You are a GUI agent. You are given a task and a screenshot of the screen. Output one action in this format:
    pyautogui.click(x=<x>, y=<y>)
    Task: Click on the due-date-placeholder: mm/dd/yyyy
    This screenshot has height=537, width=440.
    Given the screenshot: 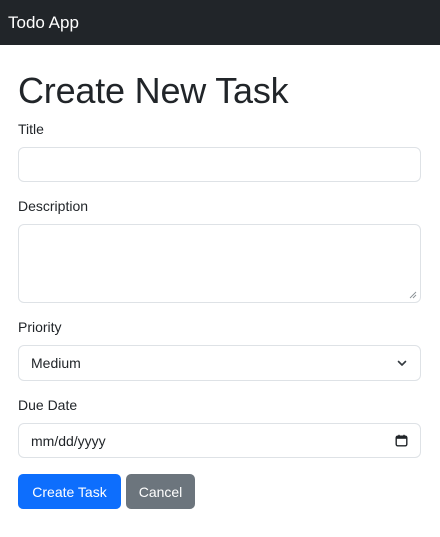 What is the action you would take?
    pyautogui.click(x=68, y=440)
    